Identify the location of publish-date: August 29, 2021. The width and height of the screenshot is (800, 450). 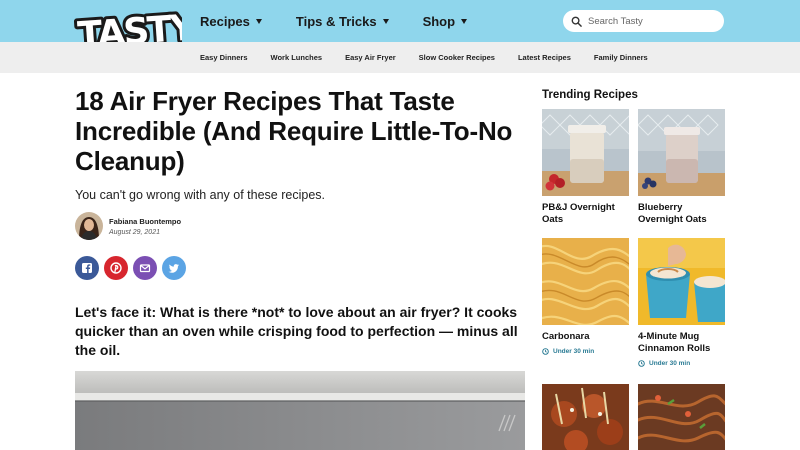
(134, 232).